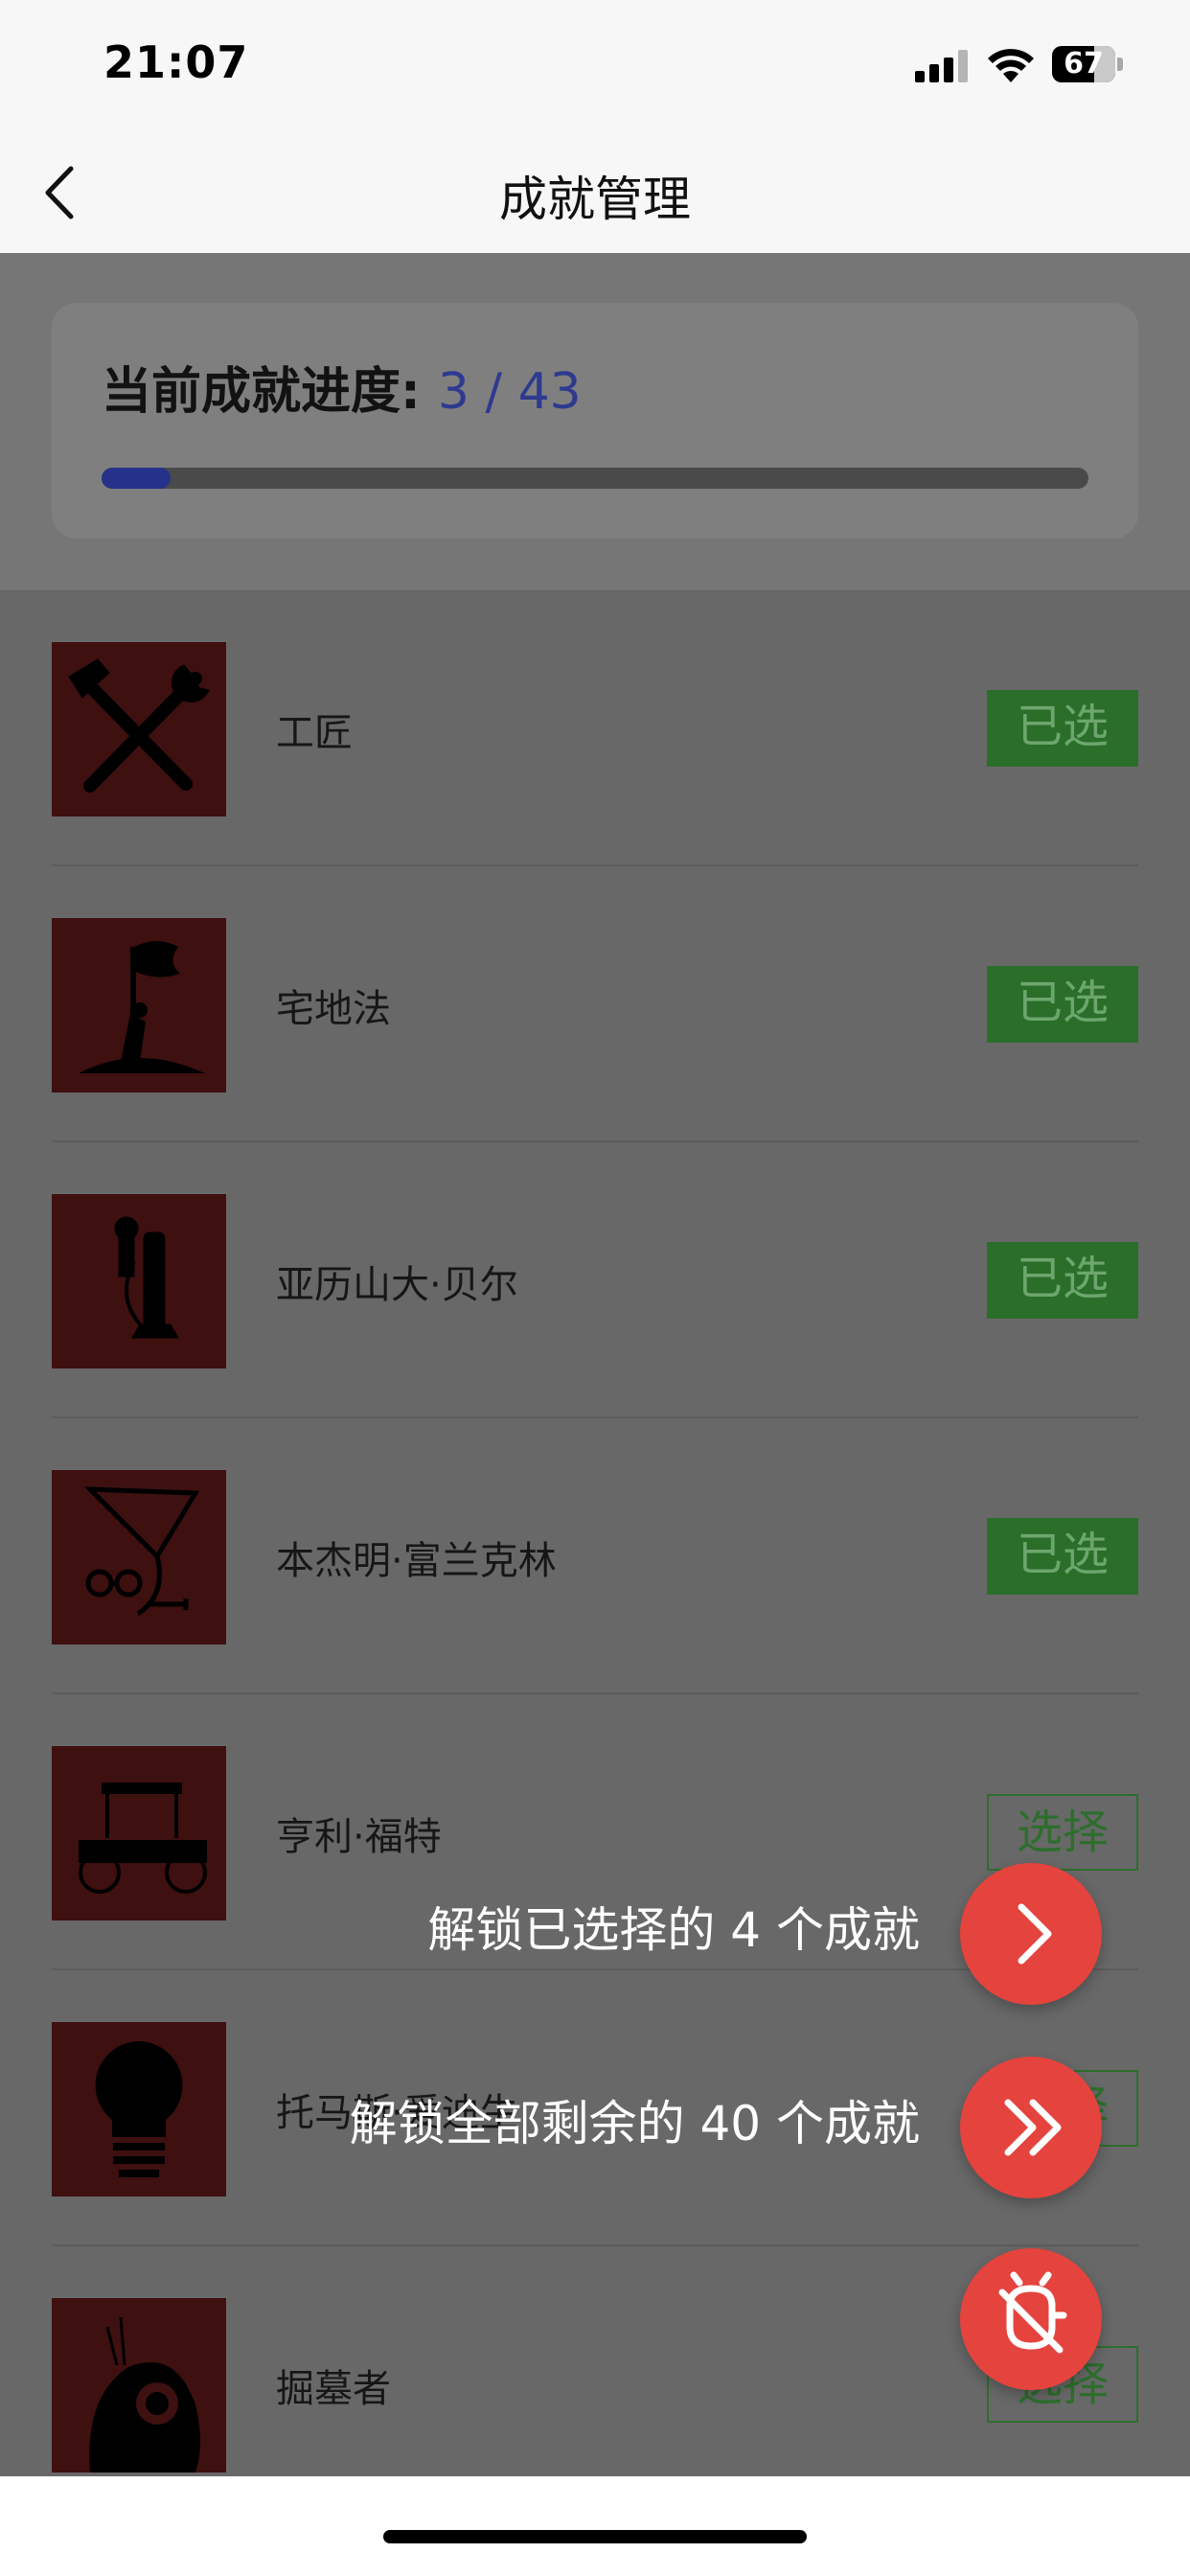 This screenshot has width=1190, height=2576. Describe the element at coordinates (315, 733) in the screenshot. I see `achievement-name: 工匠` at that location.